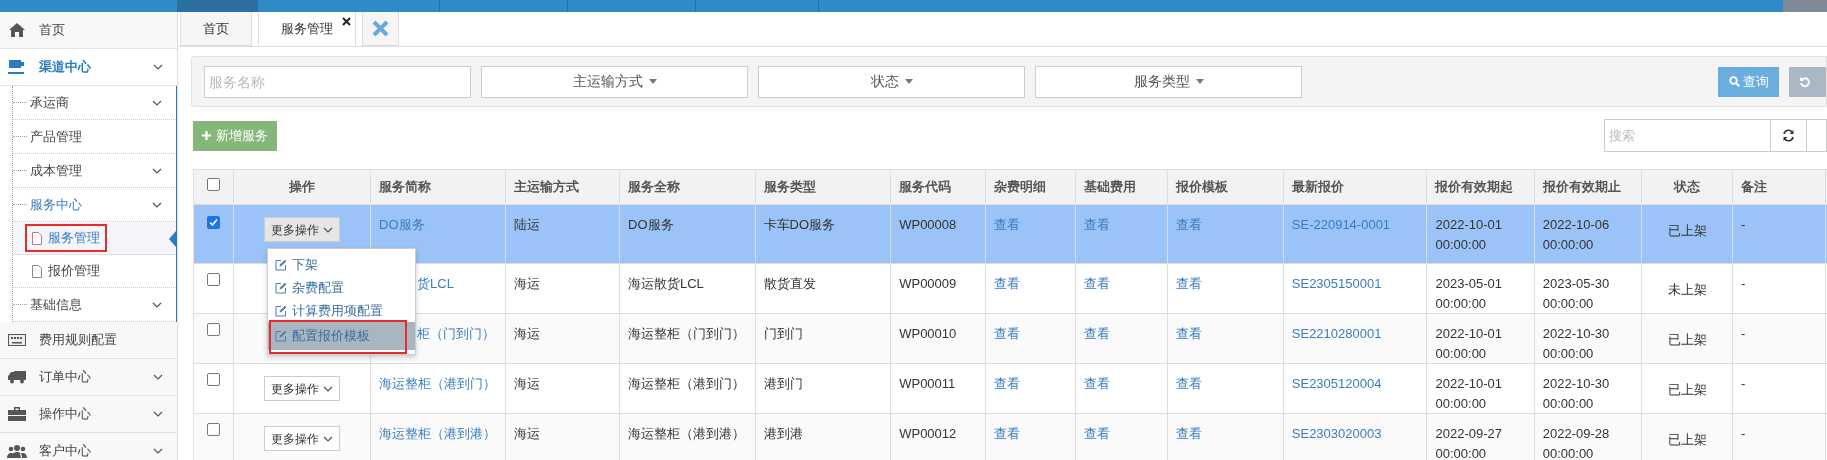  Describe the element at coordinates (1805, 81) in the screenshot. I see `undo-icon` at that location.